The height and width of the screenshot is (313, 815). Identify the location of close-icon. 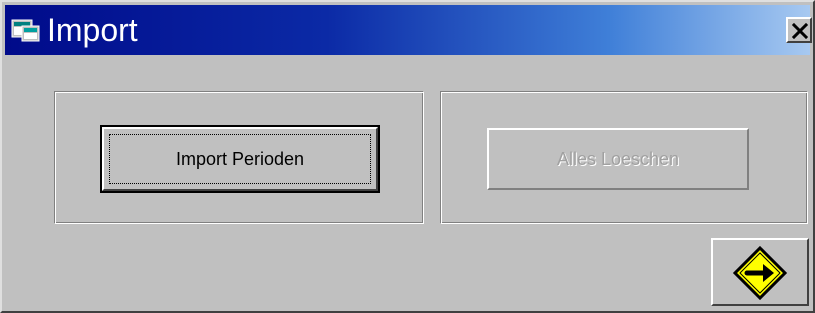
(800, 31).